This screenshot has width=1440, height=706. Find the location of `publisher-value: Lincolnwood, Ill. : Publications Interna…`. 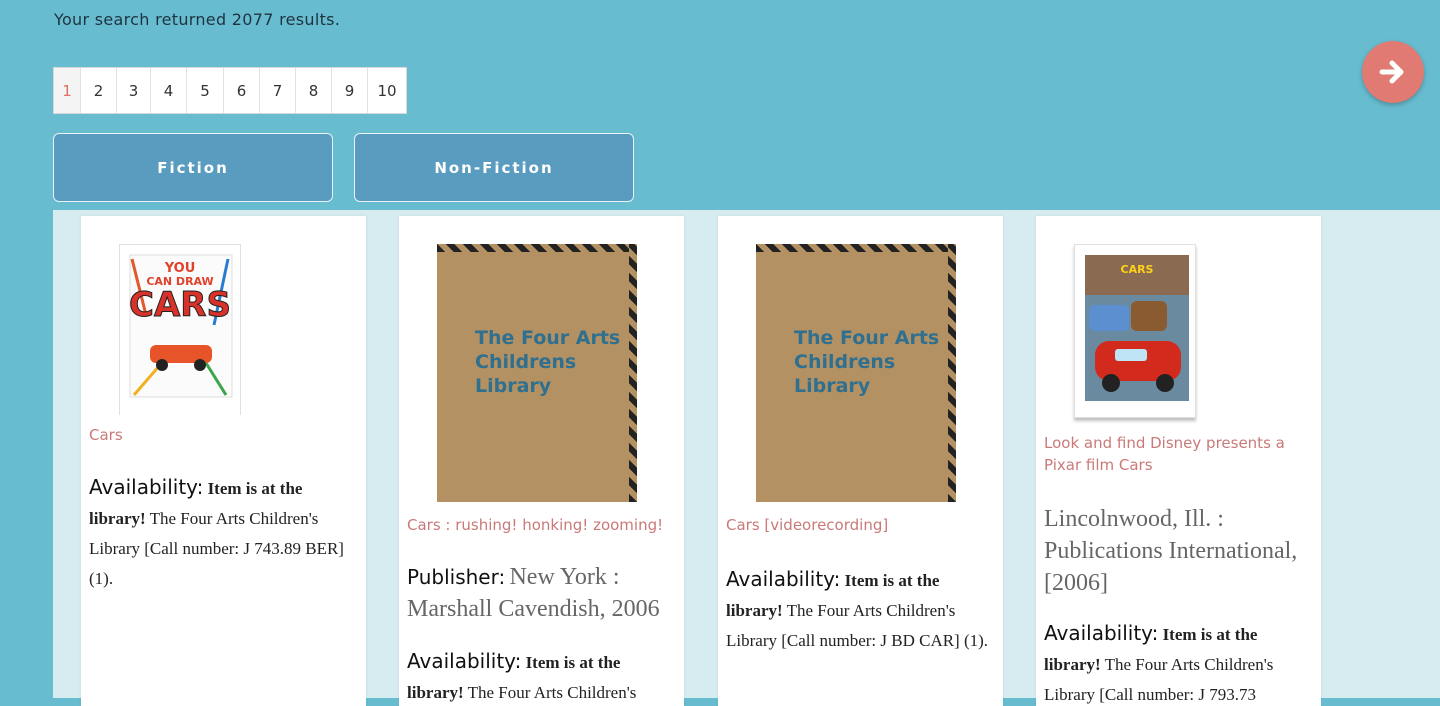

publisher-value: Lincolnwood, Ill. : Publications Interna… is located at coordinates (1171, 551).